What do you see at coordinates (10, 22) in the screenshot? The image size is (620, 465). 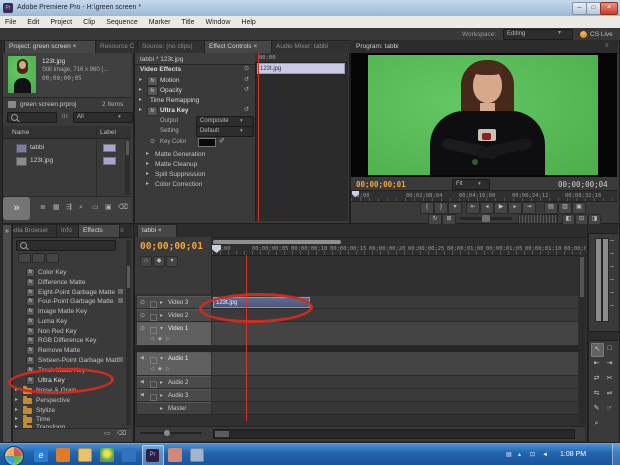 I see `menu-file: File` at bounding box center [10, 22].